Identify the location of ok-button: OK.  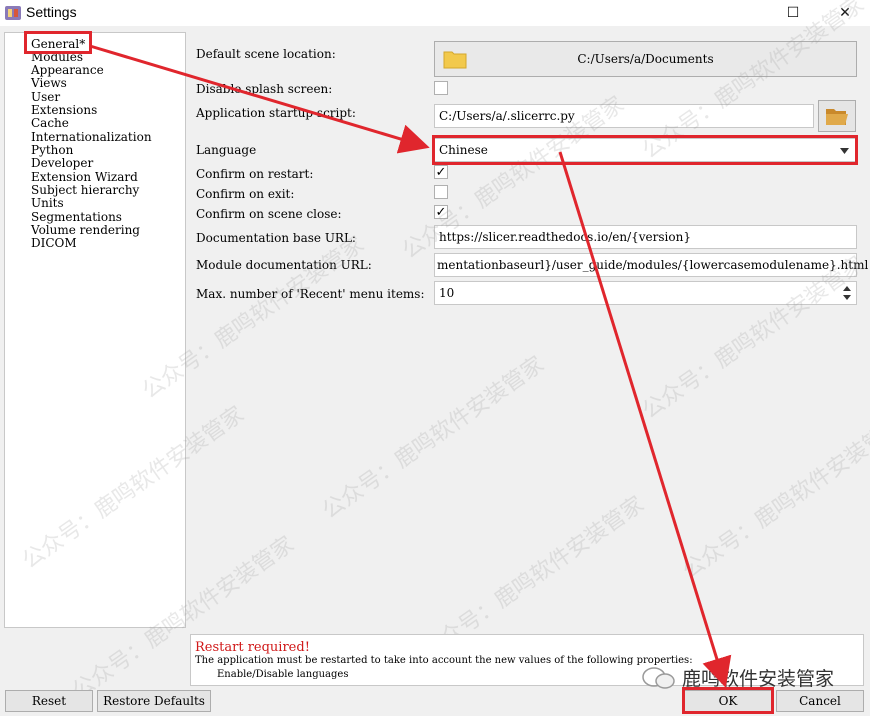
(728, 701).